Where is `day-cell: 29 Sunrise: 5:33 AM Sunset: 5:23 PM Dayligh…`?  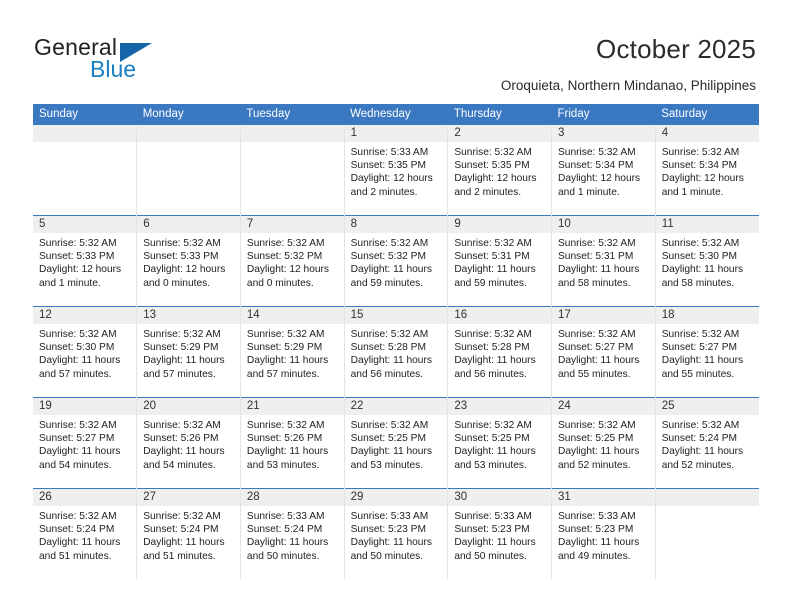
day-cell: 29 Sunrise: 5:33 AM Sunset: 5:23 PM Dayligh… is located at coordinates (396, 533).